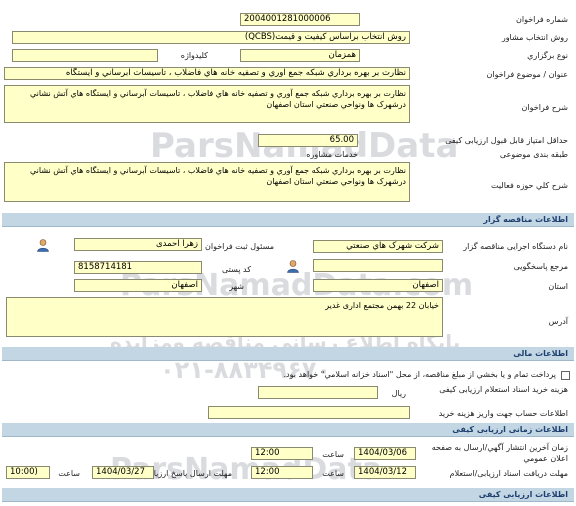 Image resolution: width=576 pixels, height=506 pixels. I want to click on purchase-fee-currency: ریال, so click(398, 393).